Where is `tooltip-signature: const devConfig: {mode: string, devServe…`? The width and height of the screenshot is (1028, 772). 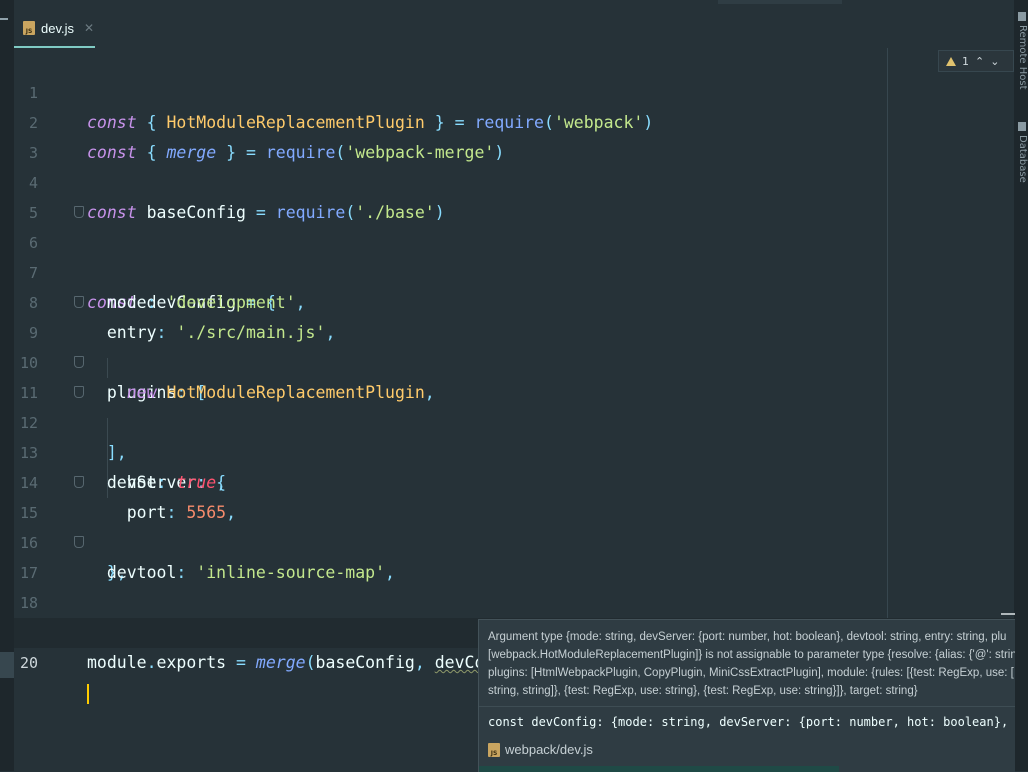
tooltip-signature: const devConfig: {mode: string, devServe… is located at coordinates (751, 722).